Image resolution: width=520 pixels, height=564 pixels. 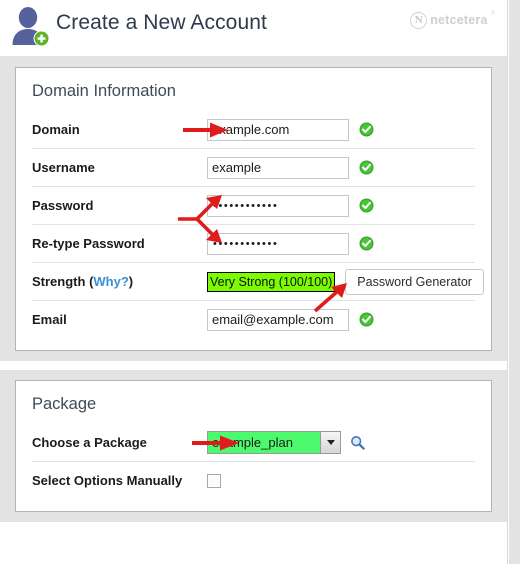 I want to click on row-retype-password: Re-type Password ••••••••••••, so click(x=253, y=244).